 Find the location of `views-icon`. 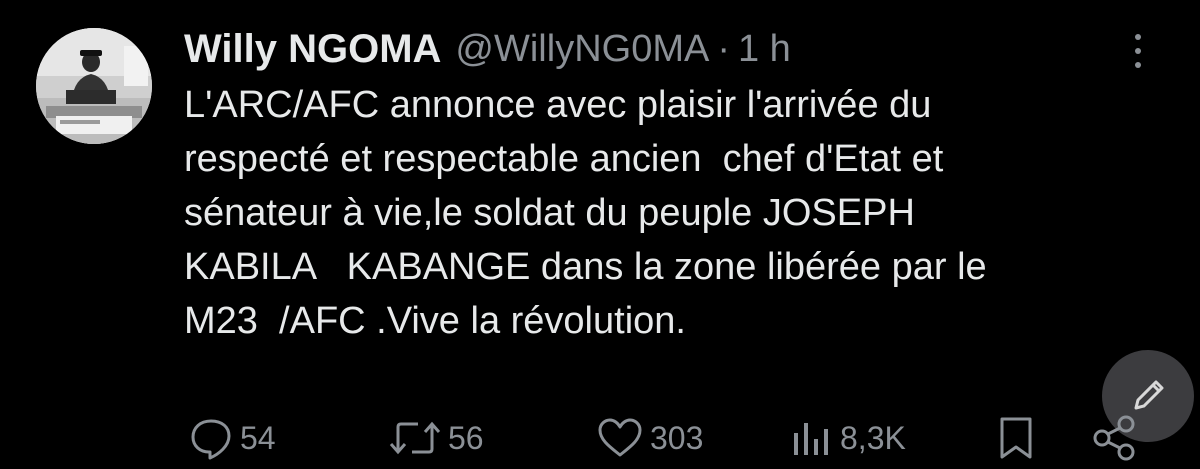

views-icon is located at coordinates (811, 439).